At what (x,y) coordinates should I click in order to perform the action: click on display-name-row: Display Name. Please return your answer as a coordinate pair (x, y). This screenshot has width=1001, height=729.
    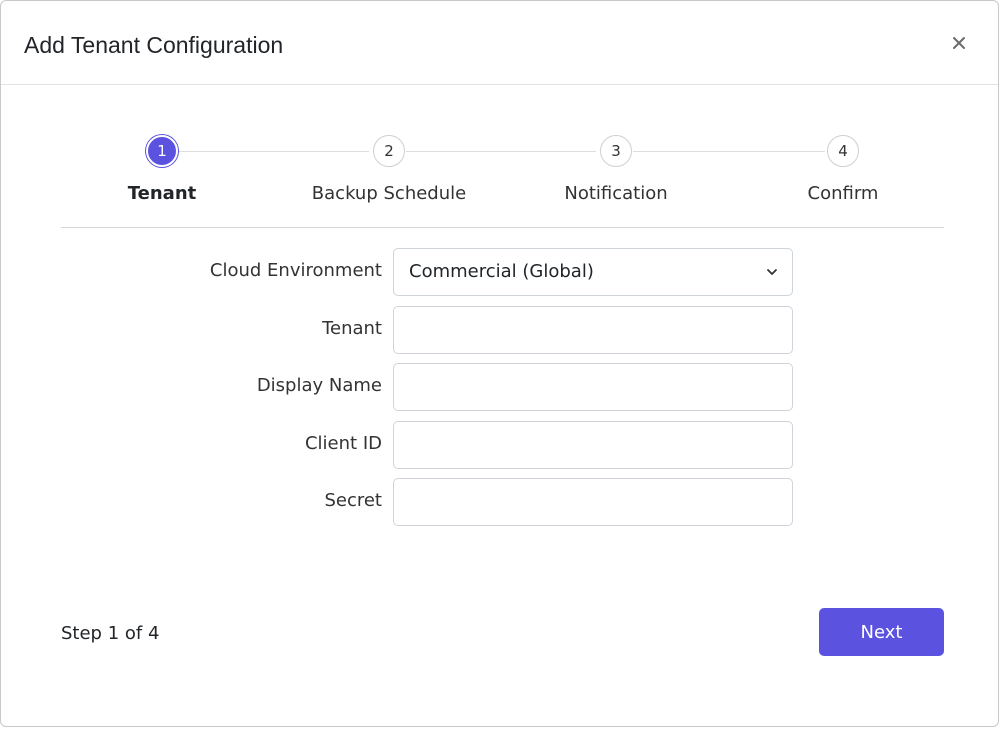
    Looking at the image, I should click on (501, 387).